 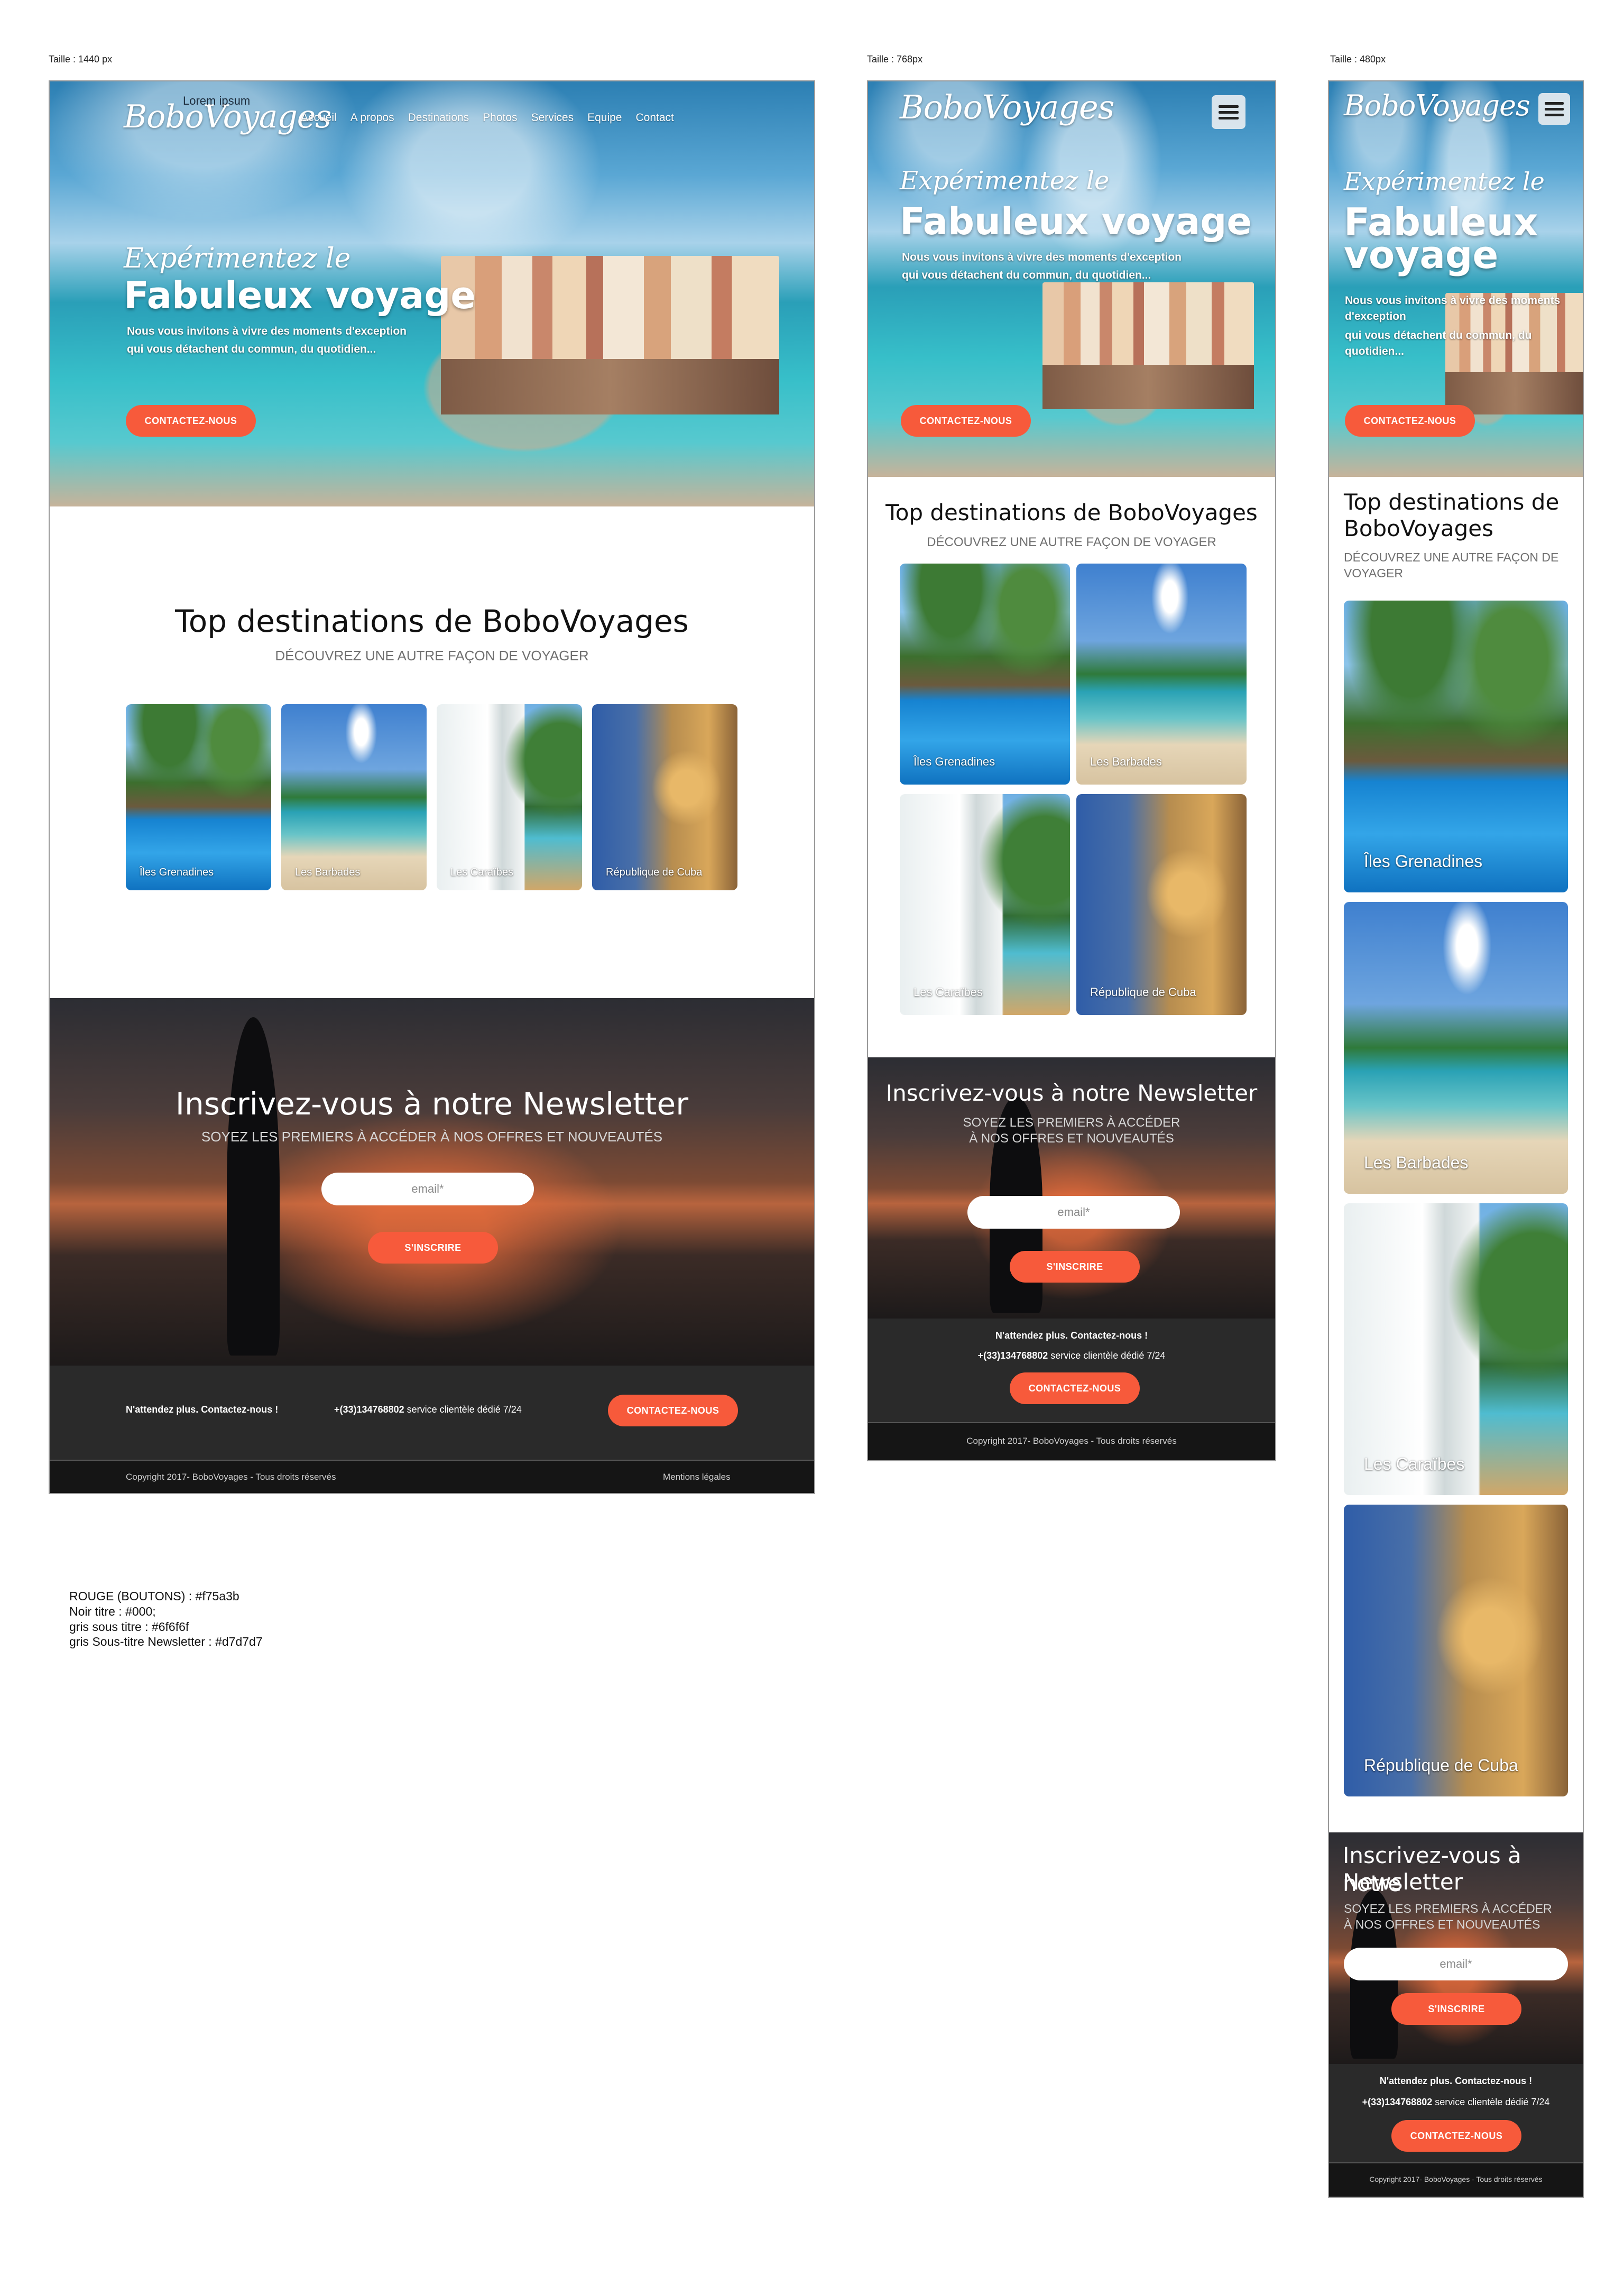 I want to click on note-newsletter-subtitle-color: gris Sous-titre Newsletter : #d7d7d7, so click(x=166, y=1642).